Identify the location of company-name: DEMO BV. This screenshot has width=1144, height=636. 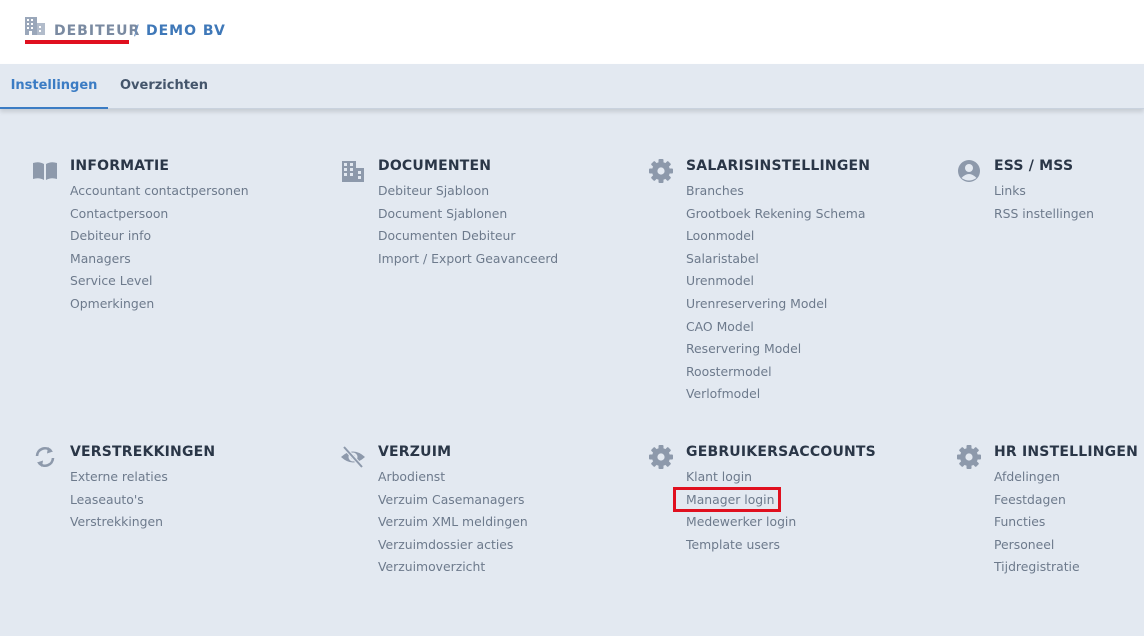
(186, 31).